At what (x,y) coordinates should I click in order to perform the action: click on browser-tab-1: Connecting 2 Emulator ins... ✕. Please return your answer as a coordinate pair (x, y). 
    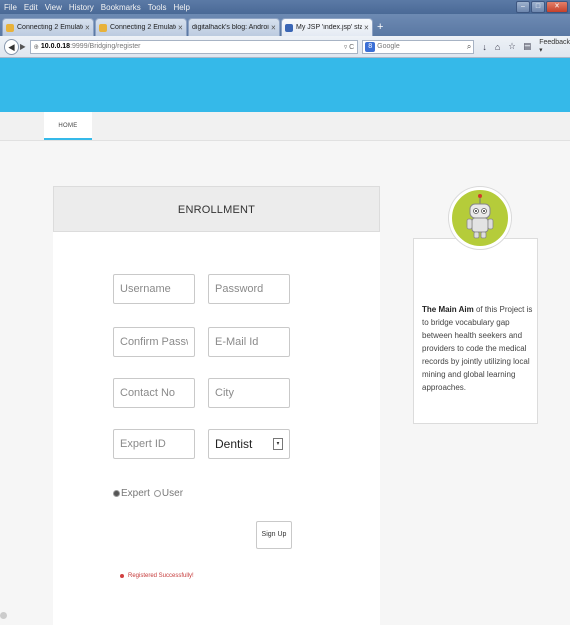
    Looking at the image, I should click on (48, 27).